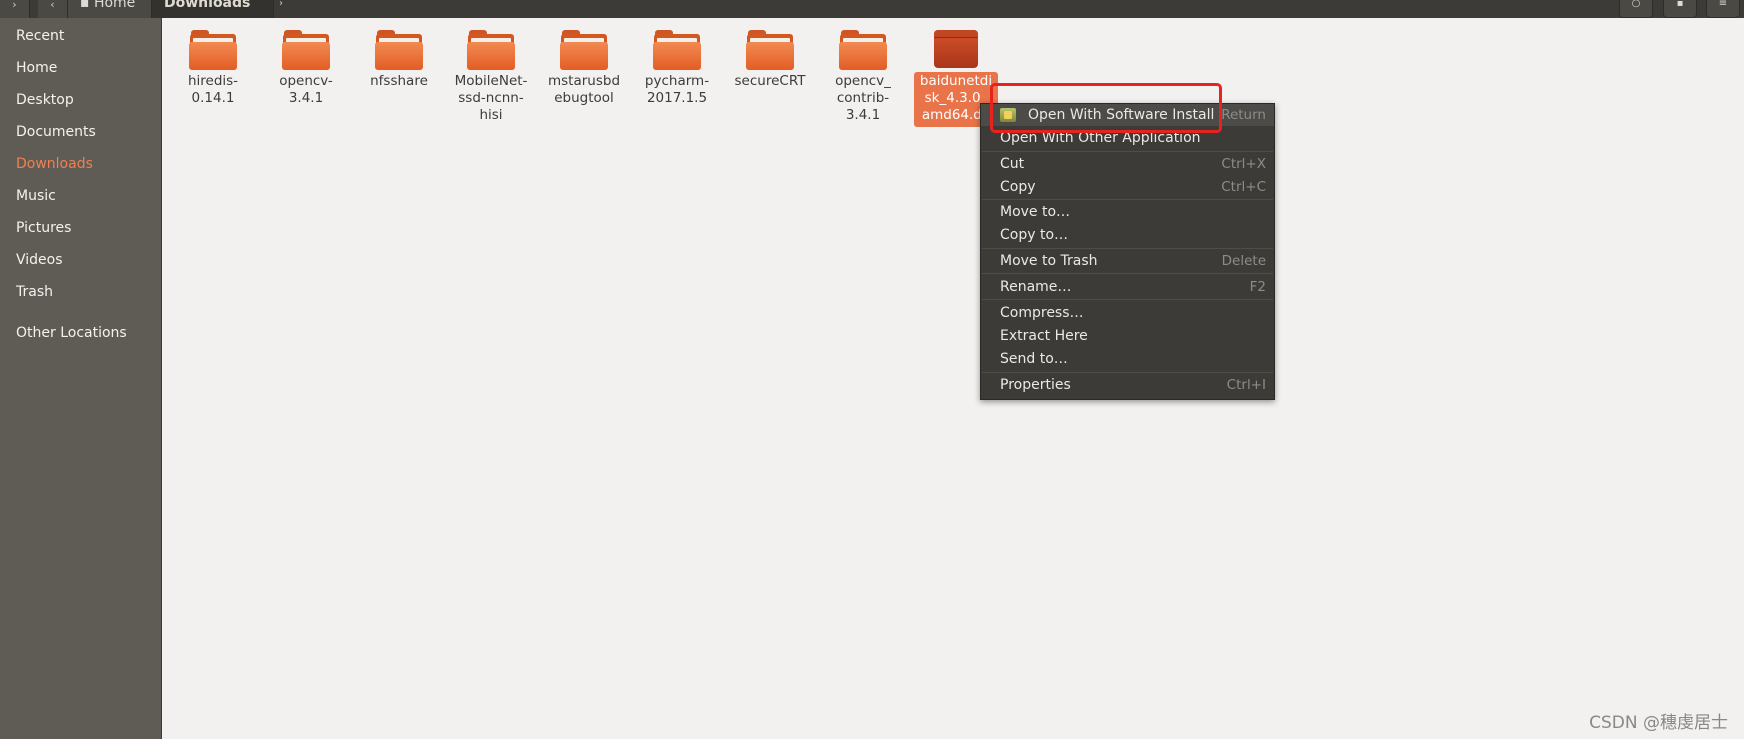 This screenshot has height=739, width=1744. Describe the element at coordinates (1018, 187) in the screenshot. I see `menu-item-label: Copy` at that location.